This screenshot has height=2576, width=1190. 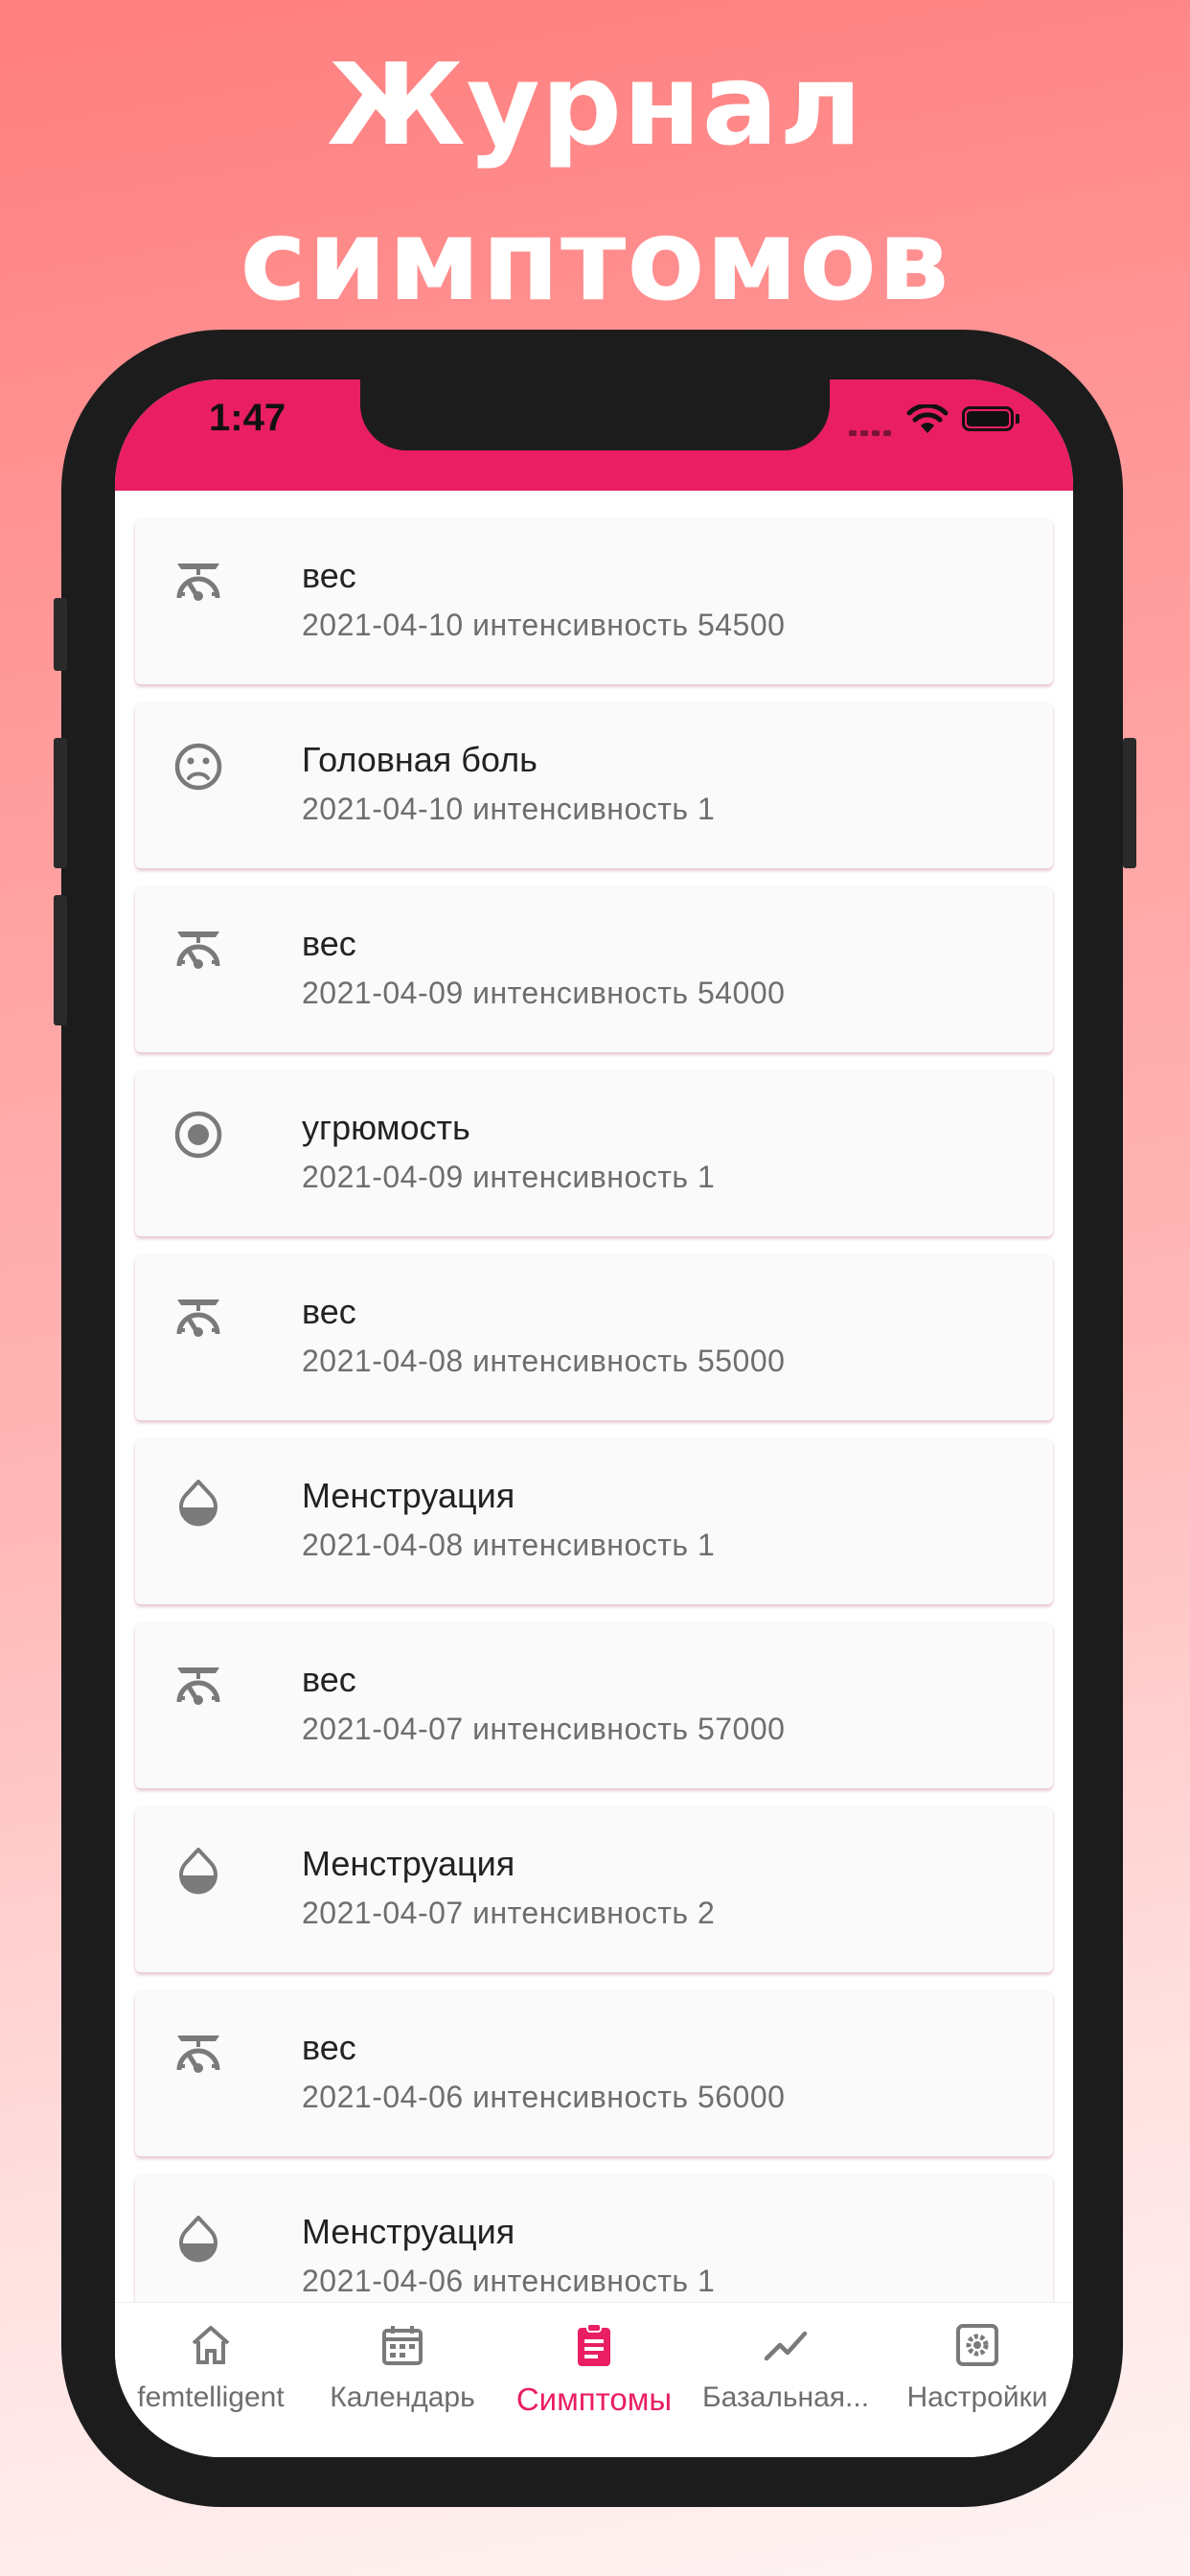 I want to click on symptom-card: вес 2021-04-09 интенсивность 54000, so click(x=594, y=969).